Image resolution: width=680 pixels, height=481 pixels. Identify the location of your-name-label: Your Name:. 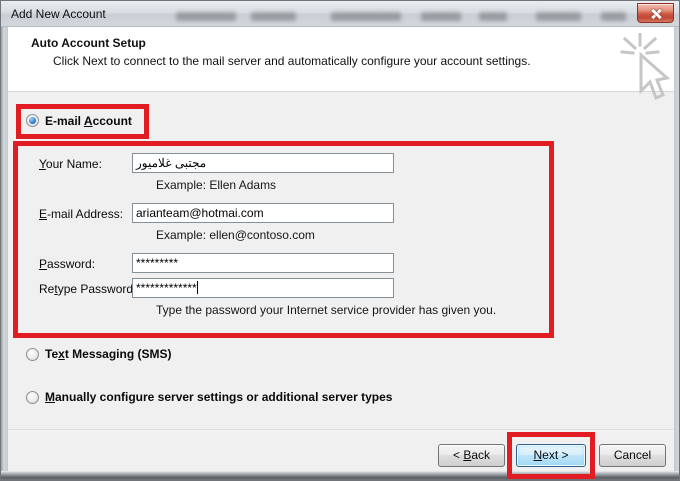
(70, 164).